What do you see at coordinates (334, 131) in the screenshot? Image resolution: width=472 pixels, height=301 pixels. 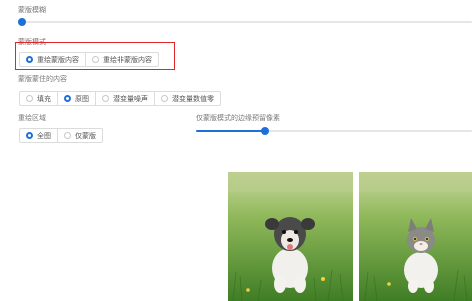 I see `padding-slider` at bounding box center [334, 131].